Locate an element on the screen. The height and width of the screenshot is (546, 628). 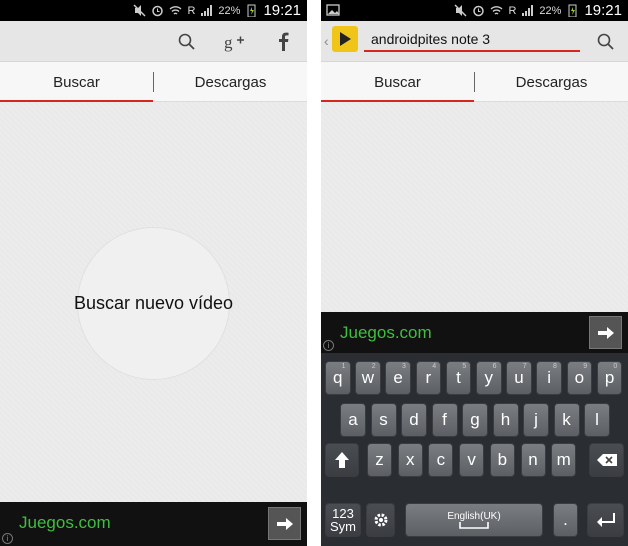
key-label: k is located at coordinates (566, 419).